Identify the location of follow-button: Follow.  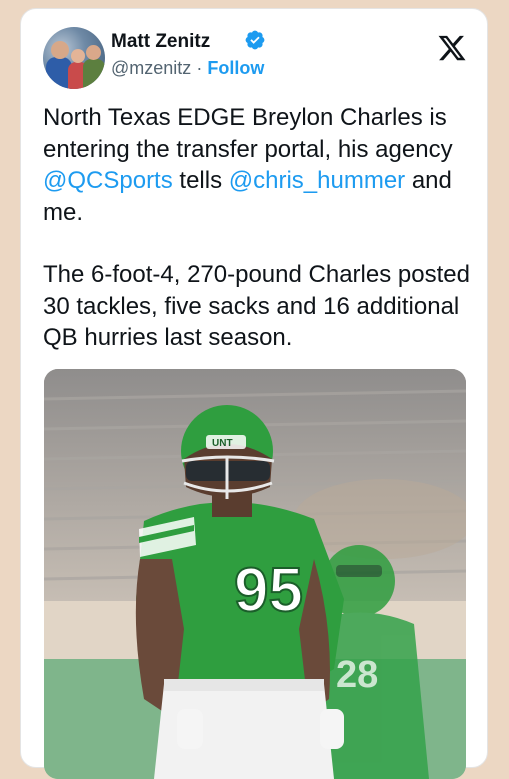
(235, 68).